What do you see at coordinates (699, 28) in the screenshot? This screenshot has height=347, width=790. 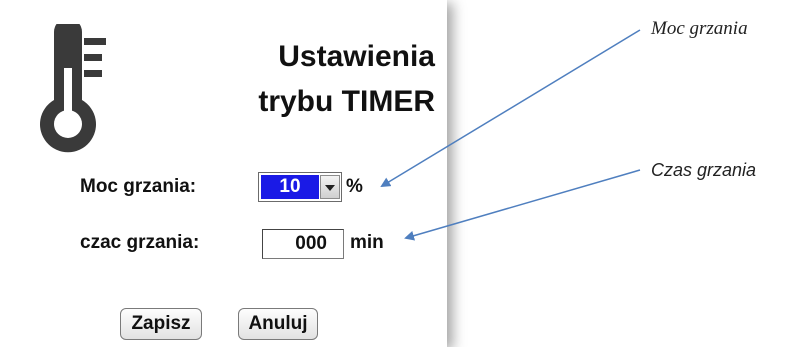 I see `power-annotation: Moc grzania` at bounding box center [699, 28].